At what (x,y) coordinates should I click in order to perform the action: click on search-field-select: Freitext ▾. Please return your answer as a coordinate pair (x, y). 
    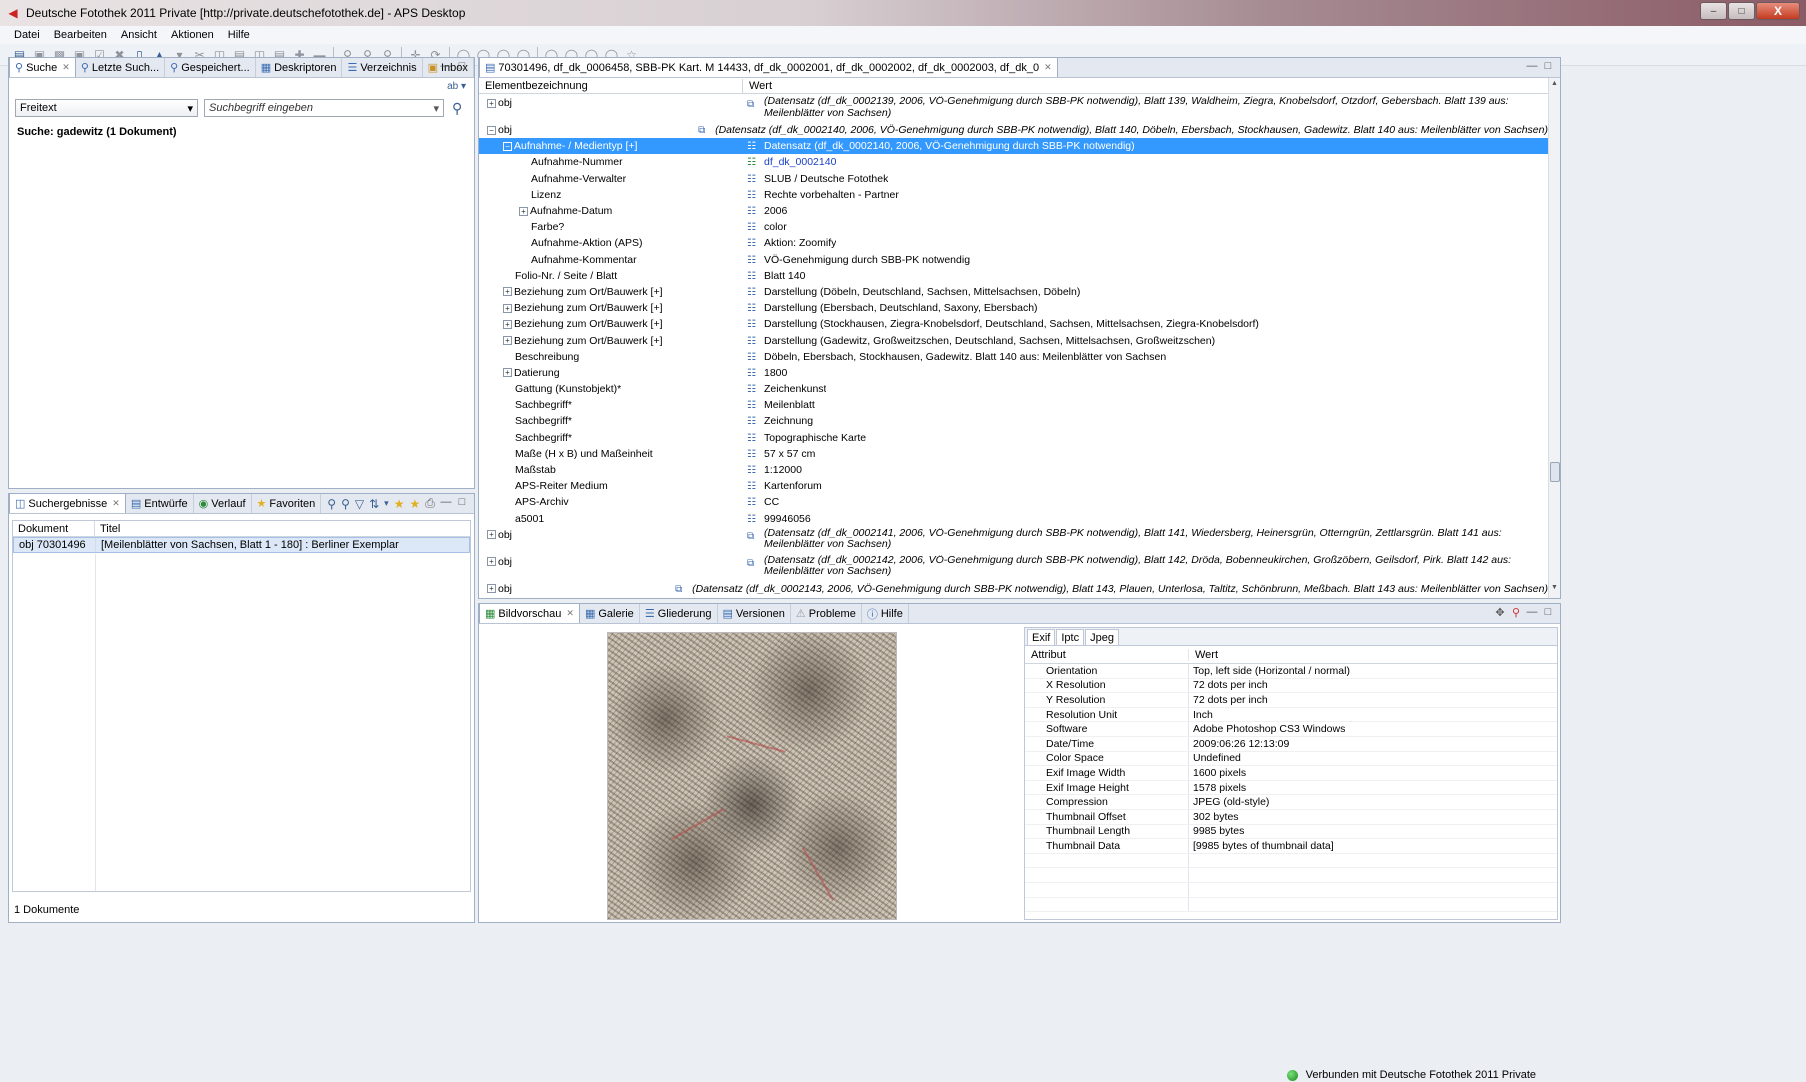
    Looking at the image, I should click on (106, 108).